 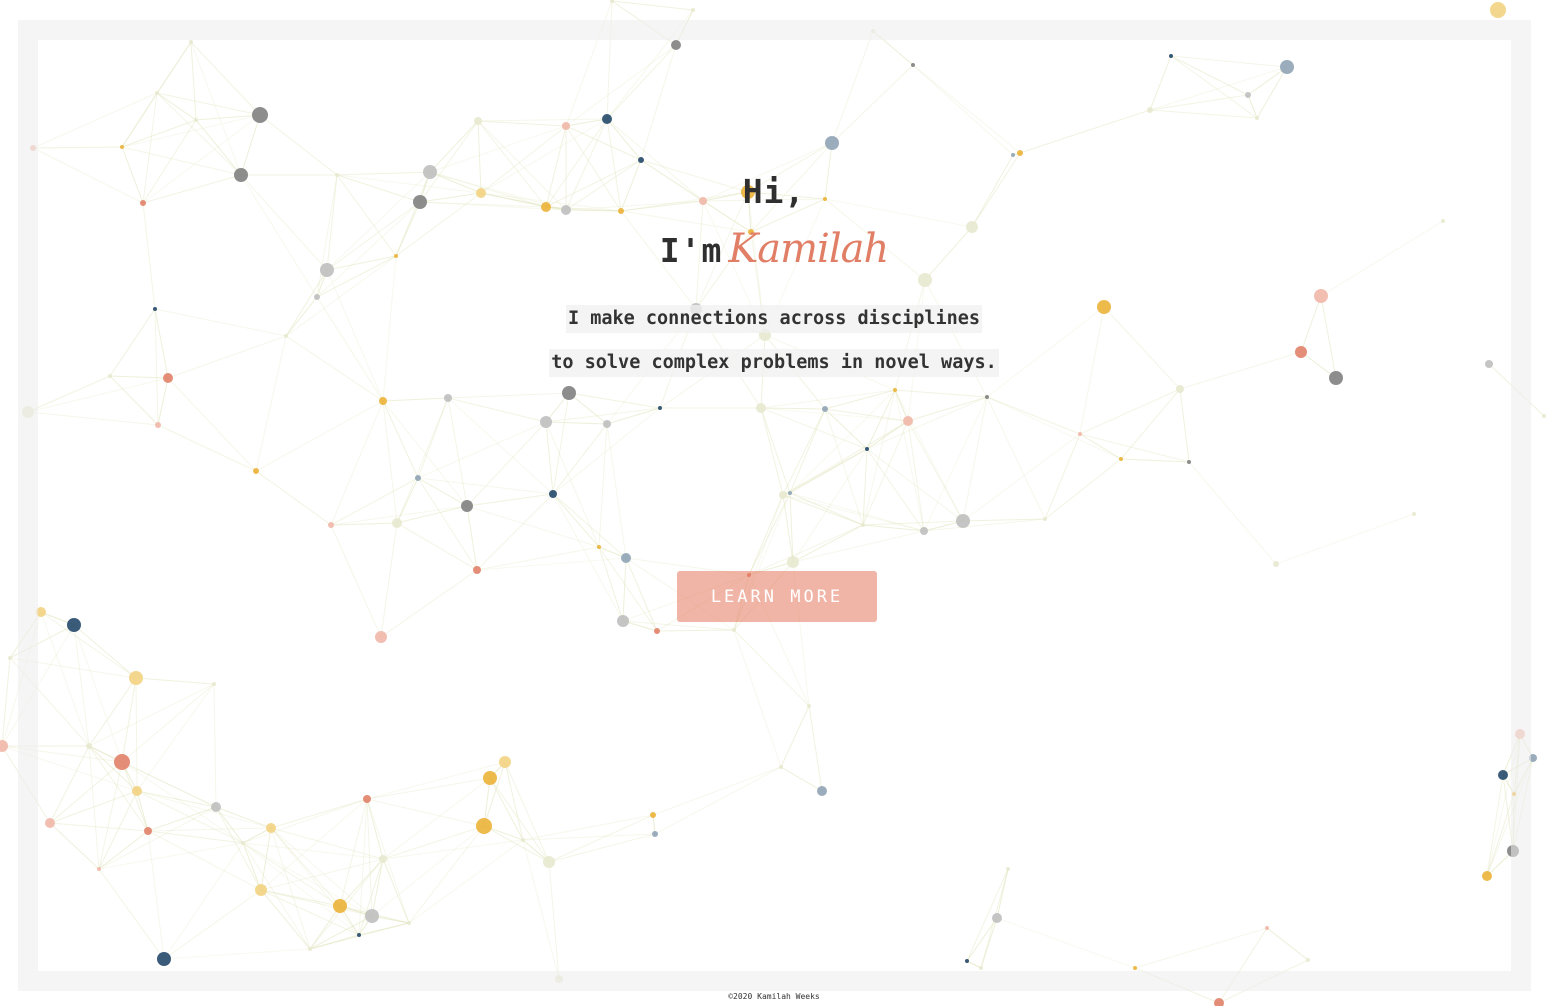 What do you see at coordinates (774, 363) in the screenshot?
I see `tagline-text-2: to solve complex problems in novel ways.` at bounding box center [774, 363].